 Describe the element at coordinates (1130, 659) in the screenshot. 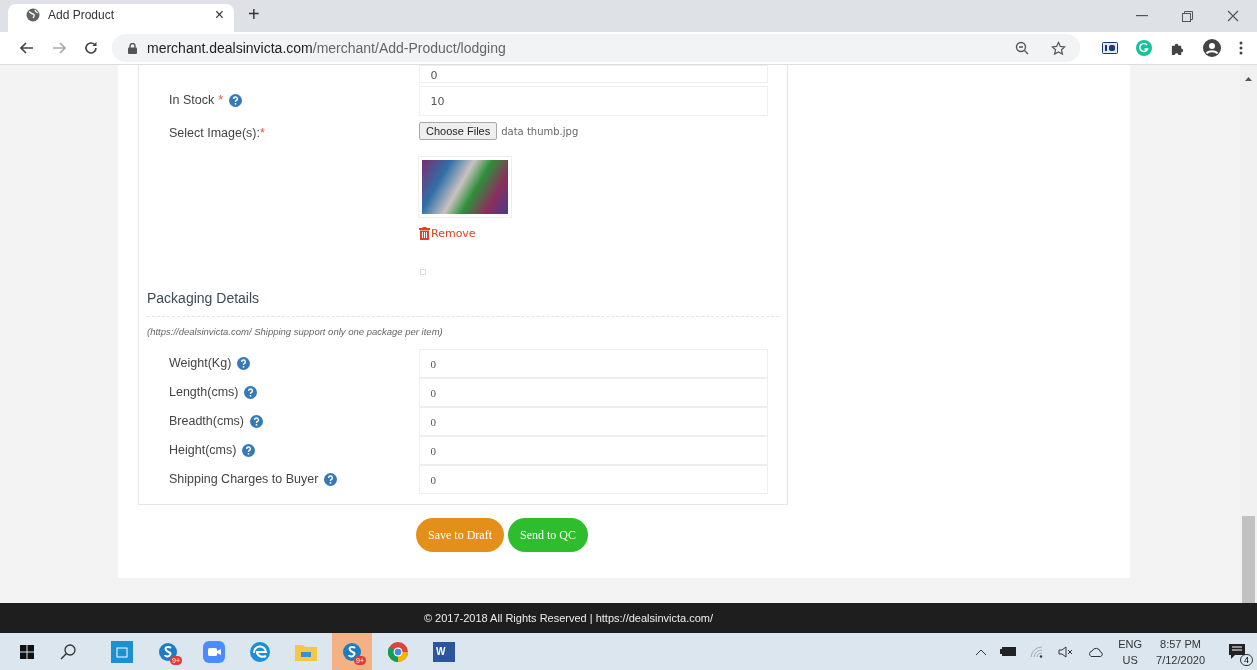

I see `region-text: US` at that location.